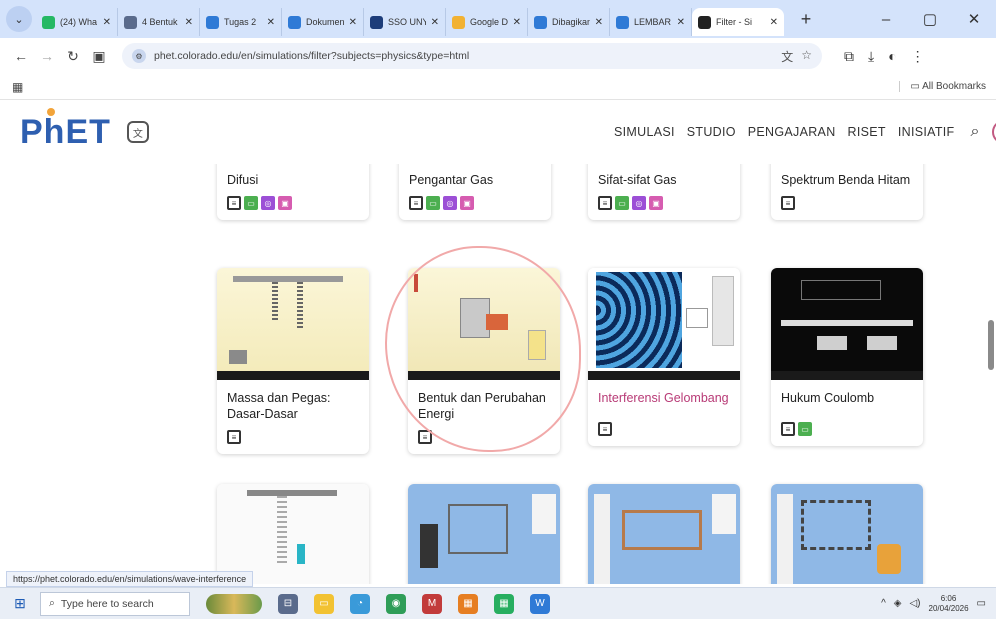  I want to click on task-view-icon: ⊟, so click(288, 603).